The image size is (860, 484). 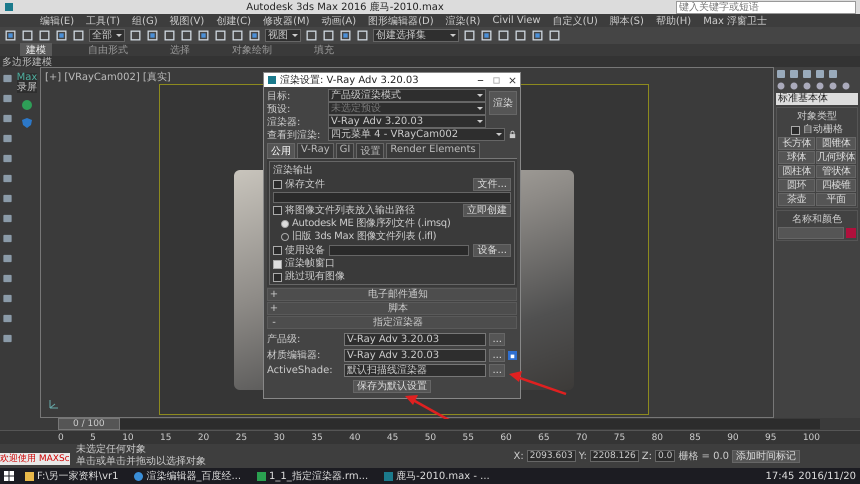 What do you see at coordinates (416, 35) in the screenshot?
I see `selection-set-dropdown: 创建选择集` at bounding box center [416, 35].